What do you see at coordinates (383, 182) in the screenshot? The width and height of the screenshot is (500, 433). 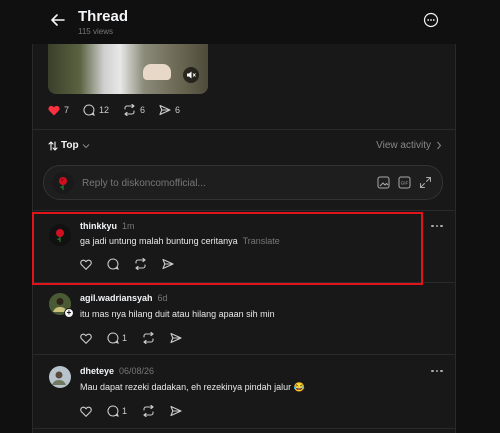 I see `image-icon` at bounding box center [383, 182].